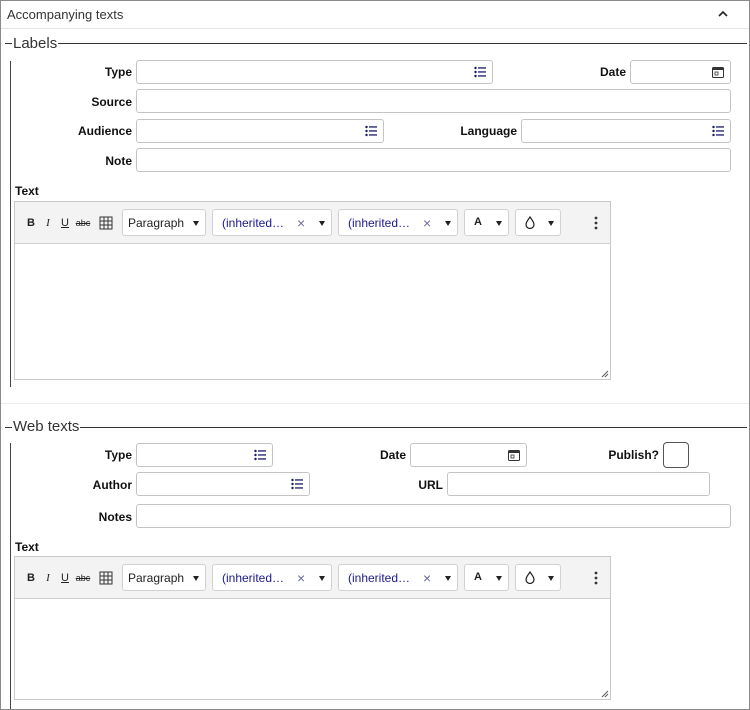 The image size is (750, 710). I want to click on labels-language-input, so click(626, 131).